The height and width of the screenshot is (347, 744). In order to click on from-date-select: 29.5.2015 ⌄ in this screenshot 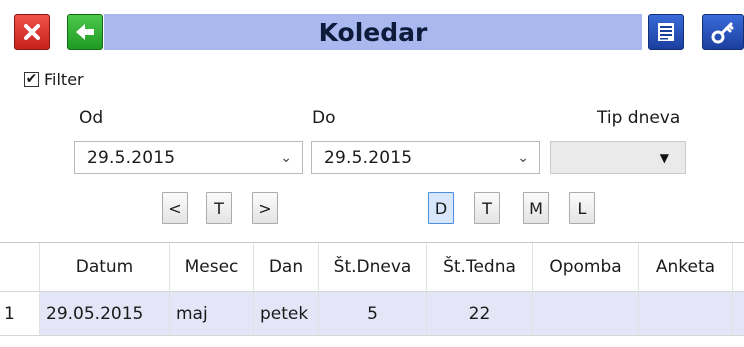, I will do `click(188, 157)`.